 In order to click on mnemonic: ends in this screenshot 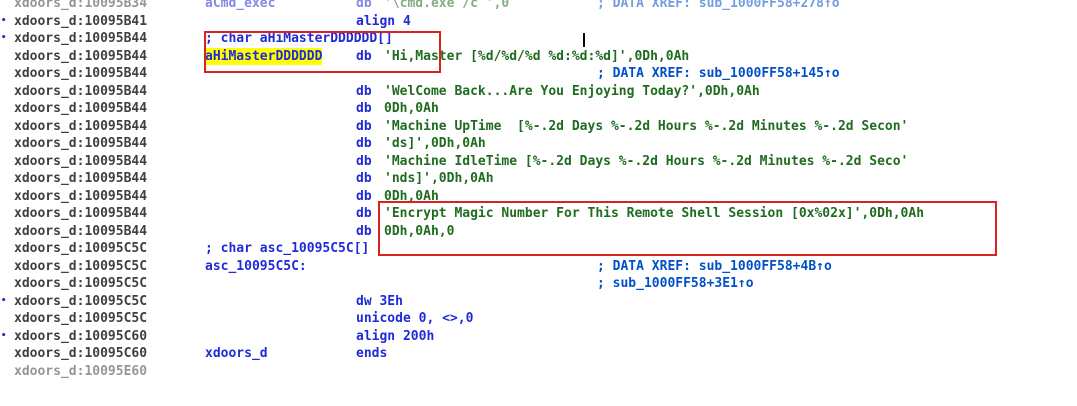, I will do `click(372, 353)`.